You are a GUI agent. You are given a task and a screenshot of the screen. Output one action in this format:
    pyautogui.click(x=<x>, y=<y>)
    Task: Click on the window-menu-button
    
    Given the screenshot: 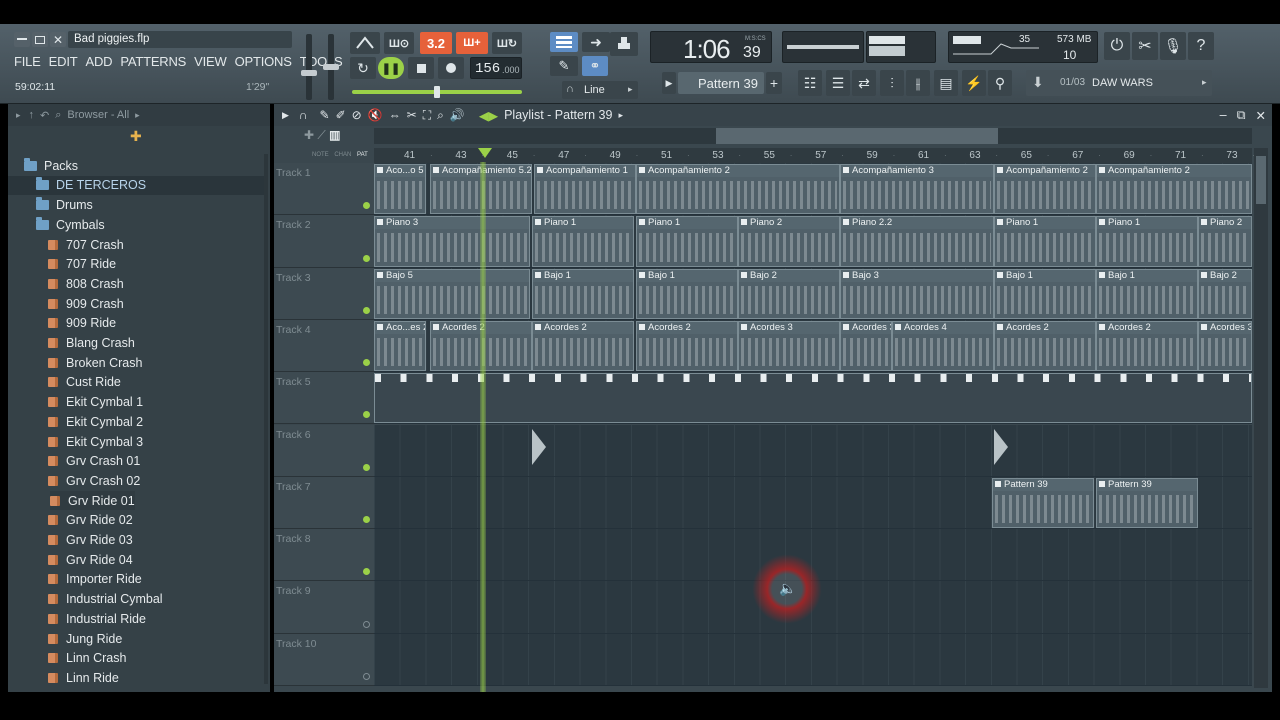 What is the action you would take?
    pyautogui.click(x=22, y=39)
    